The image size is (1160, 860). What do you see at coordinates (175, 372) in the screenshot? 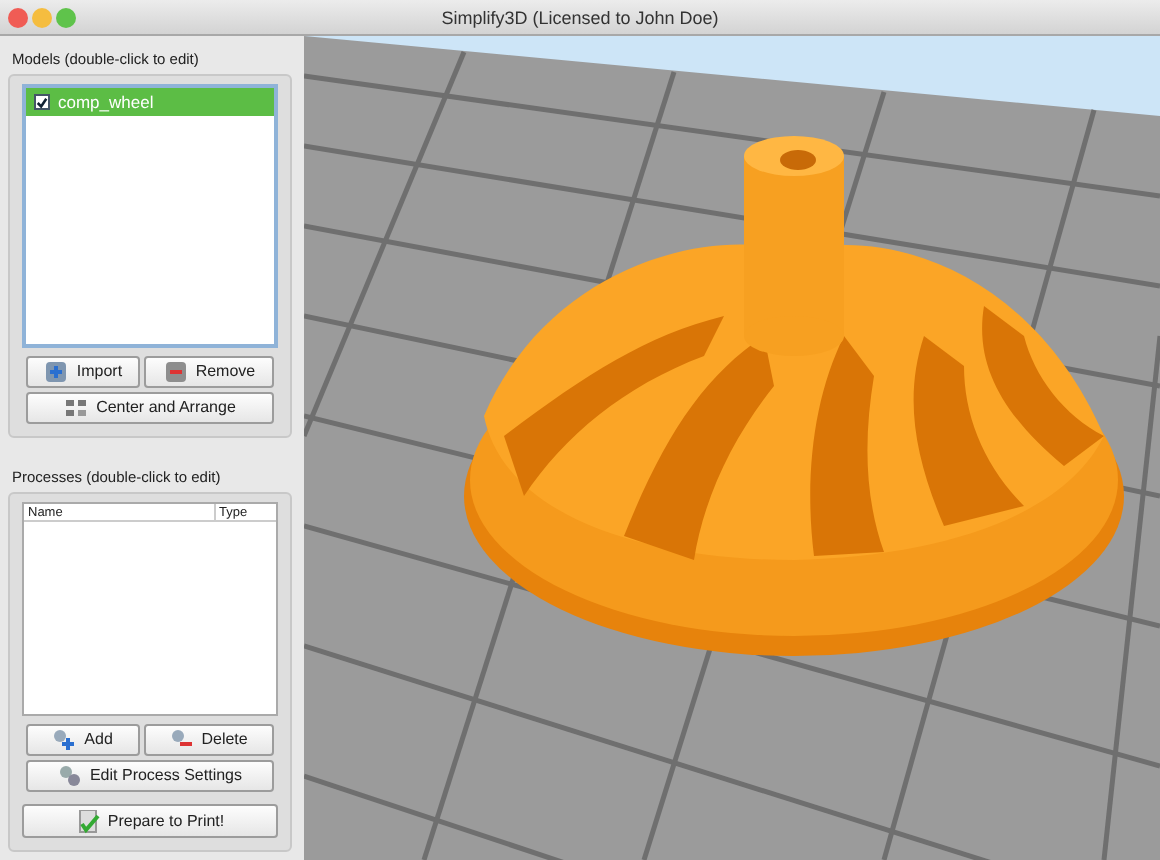
I see `remove-icon` at bounding box center [175, 372].